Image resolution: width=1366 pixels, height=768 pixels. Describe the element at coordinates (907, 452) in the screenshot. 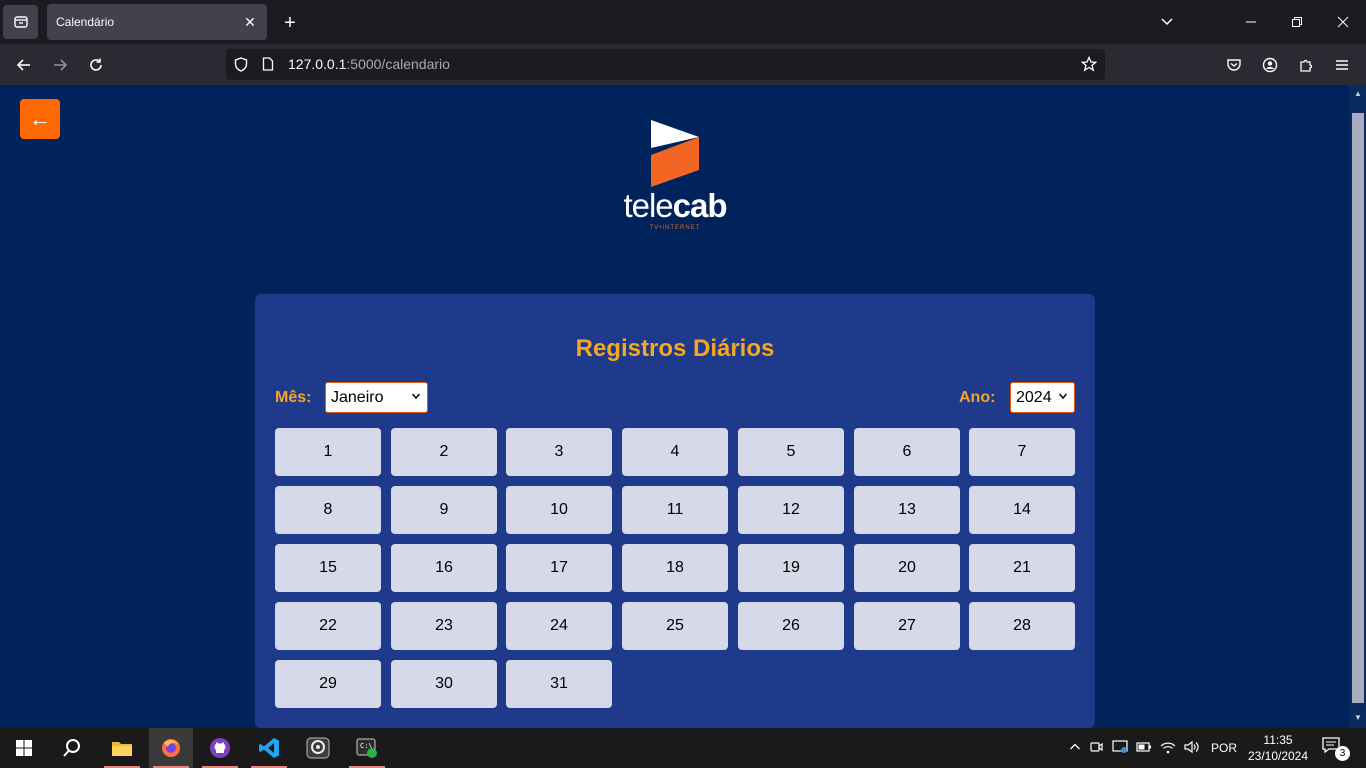

I see `day-button: 6` at that location.